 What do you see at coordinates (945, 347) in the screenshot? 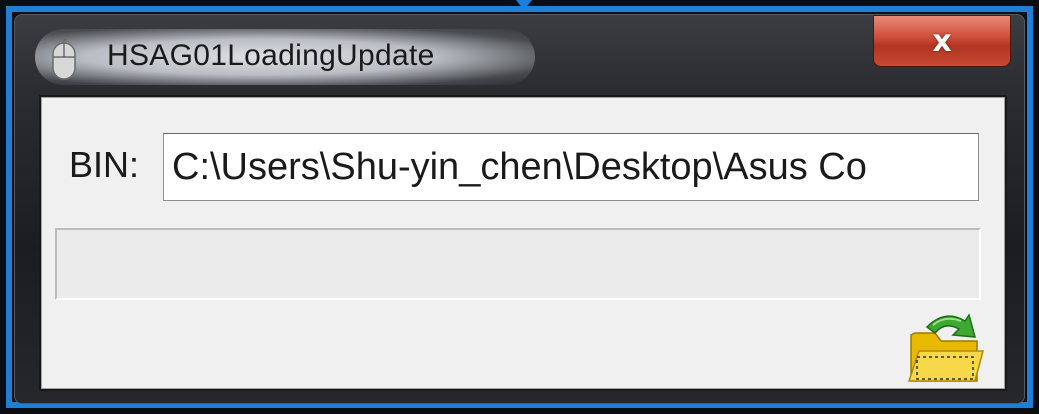
I see `open-folder-icon` at bounding box center [945, 347].